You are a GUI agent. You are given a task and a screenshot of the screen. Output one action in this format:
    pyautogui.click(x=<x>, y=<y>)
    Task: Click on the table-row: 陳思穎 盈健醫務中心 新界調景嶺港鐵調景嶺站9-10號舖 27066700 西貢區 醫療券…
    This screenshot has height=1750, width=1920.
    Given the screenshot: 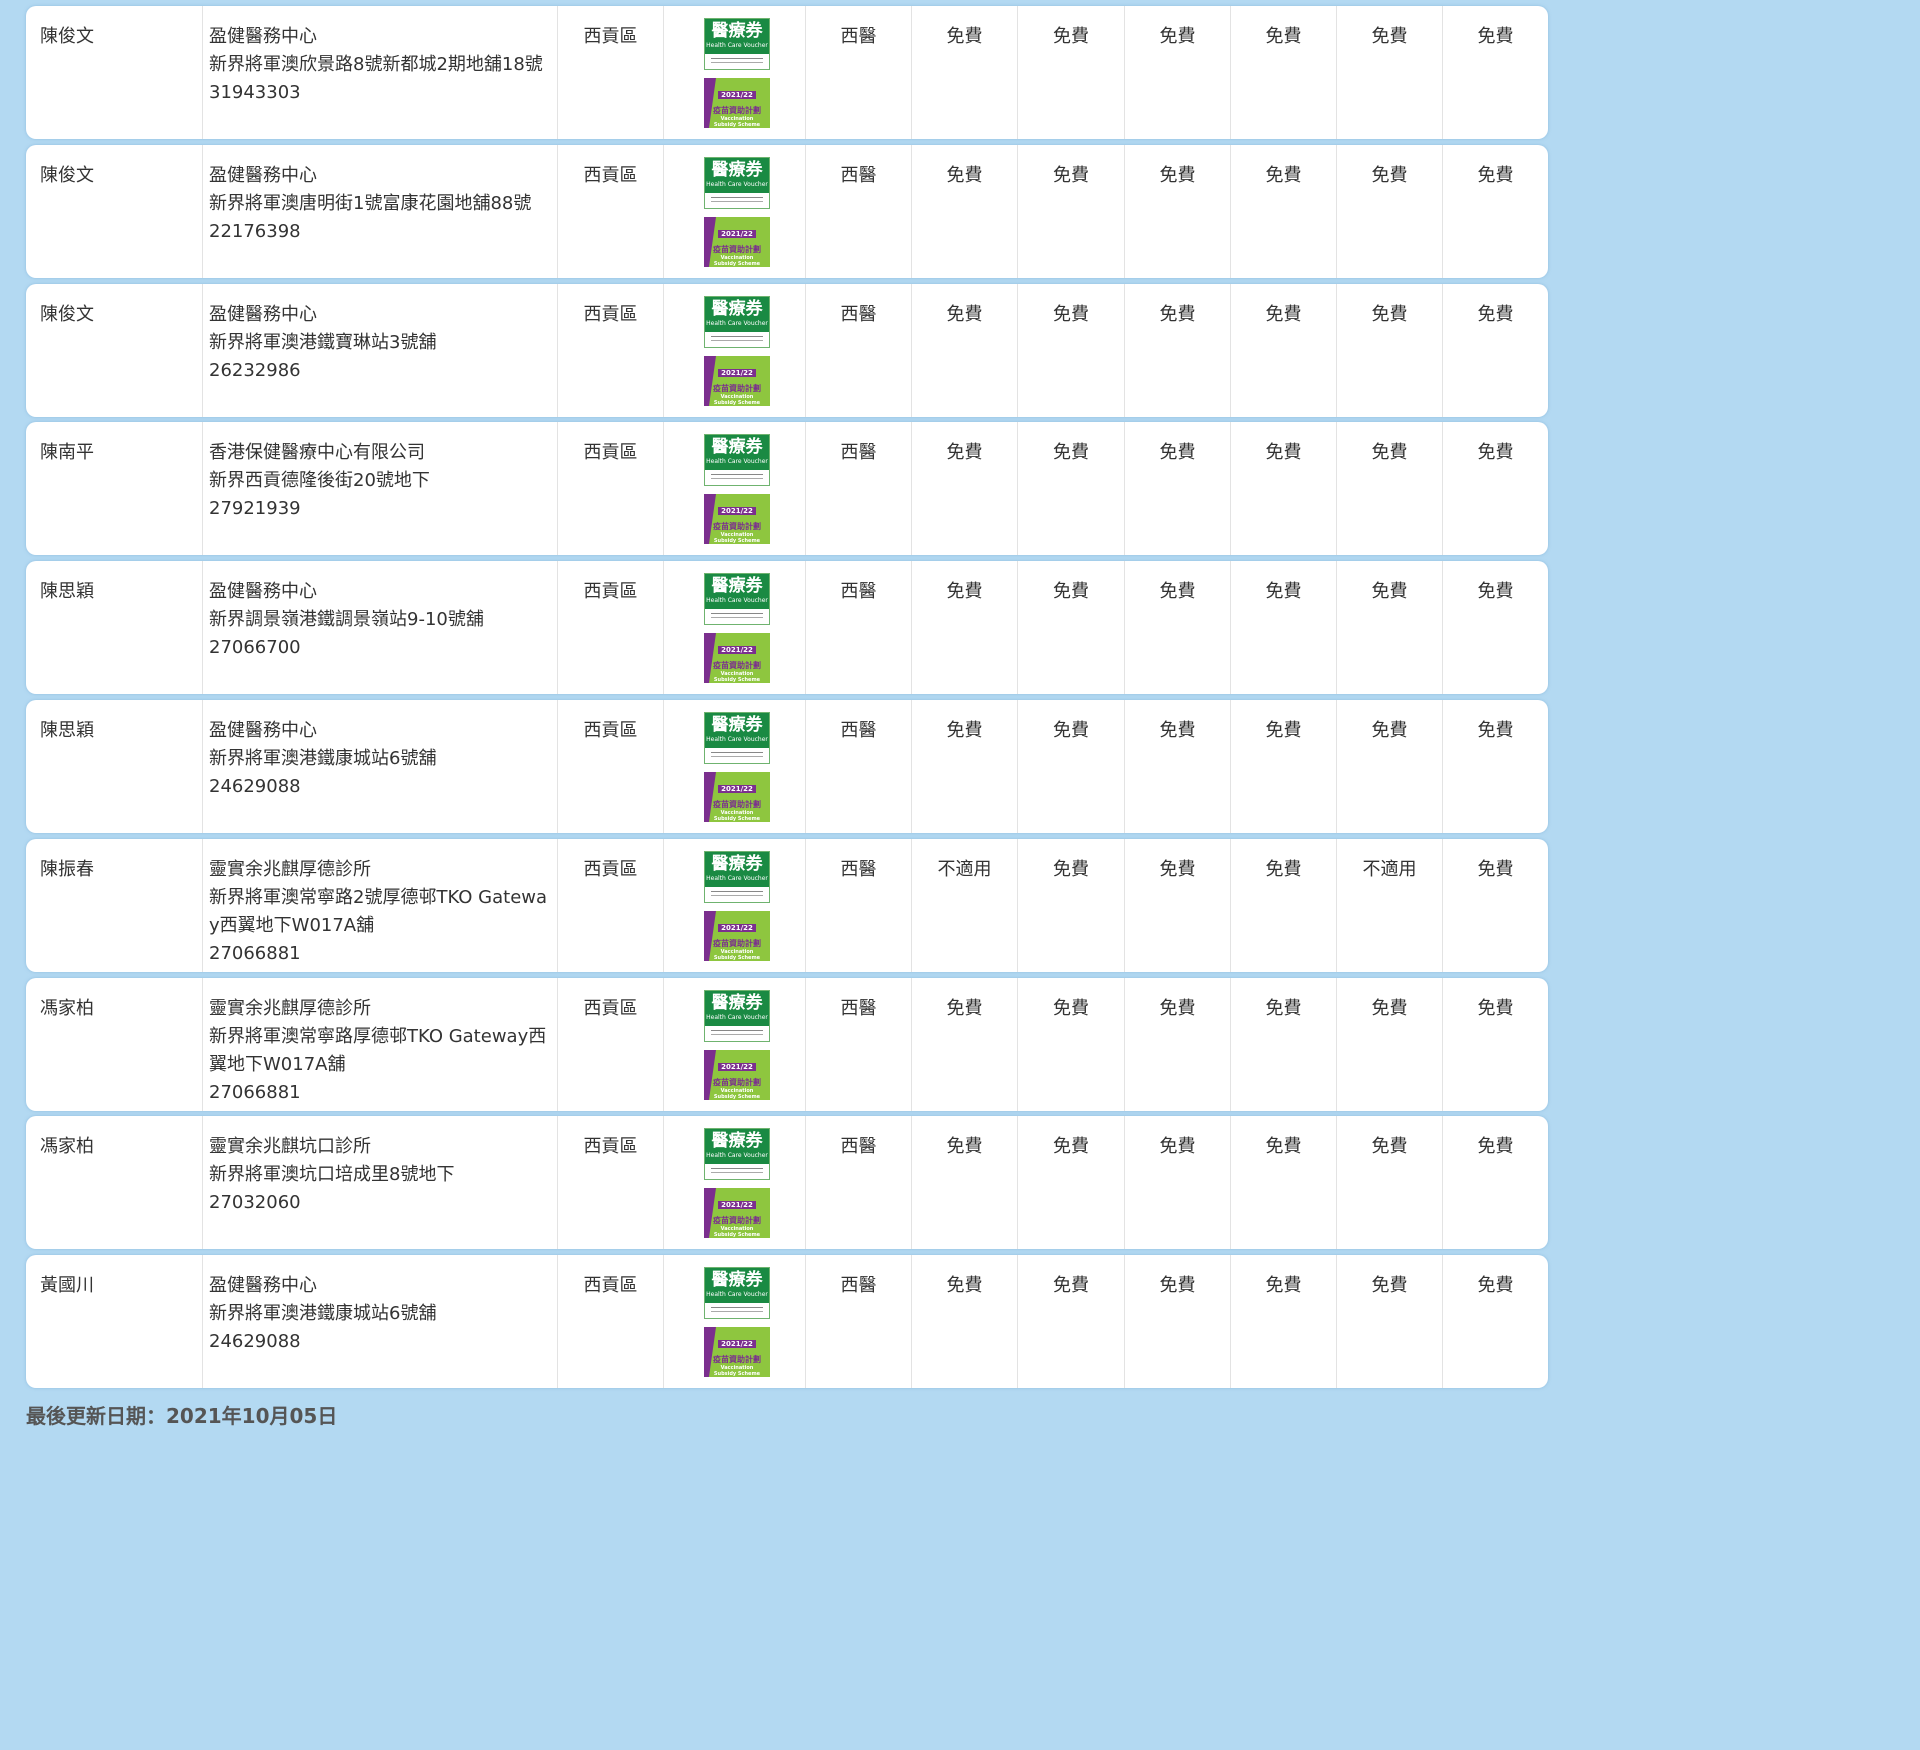 What is the action you would take?
    pyautogui.click(x=787, y=627)
    